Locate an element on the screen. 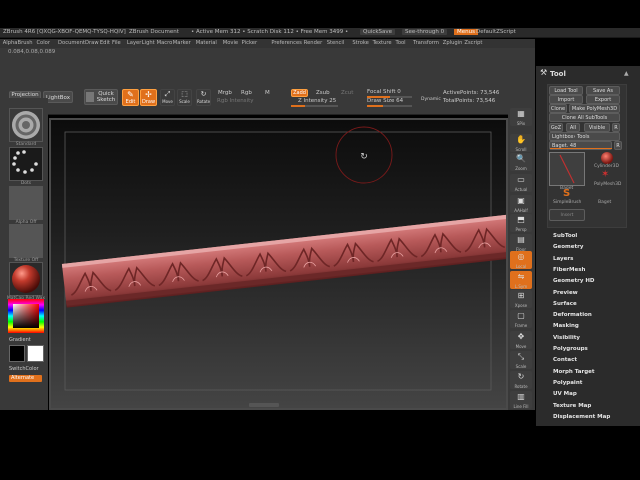 The width and height of the screenshot is (640, 480). menu-transform: Transform is located at coordinates (426, 43).